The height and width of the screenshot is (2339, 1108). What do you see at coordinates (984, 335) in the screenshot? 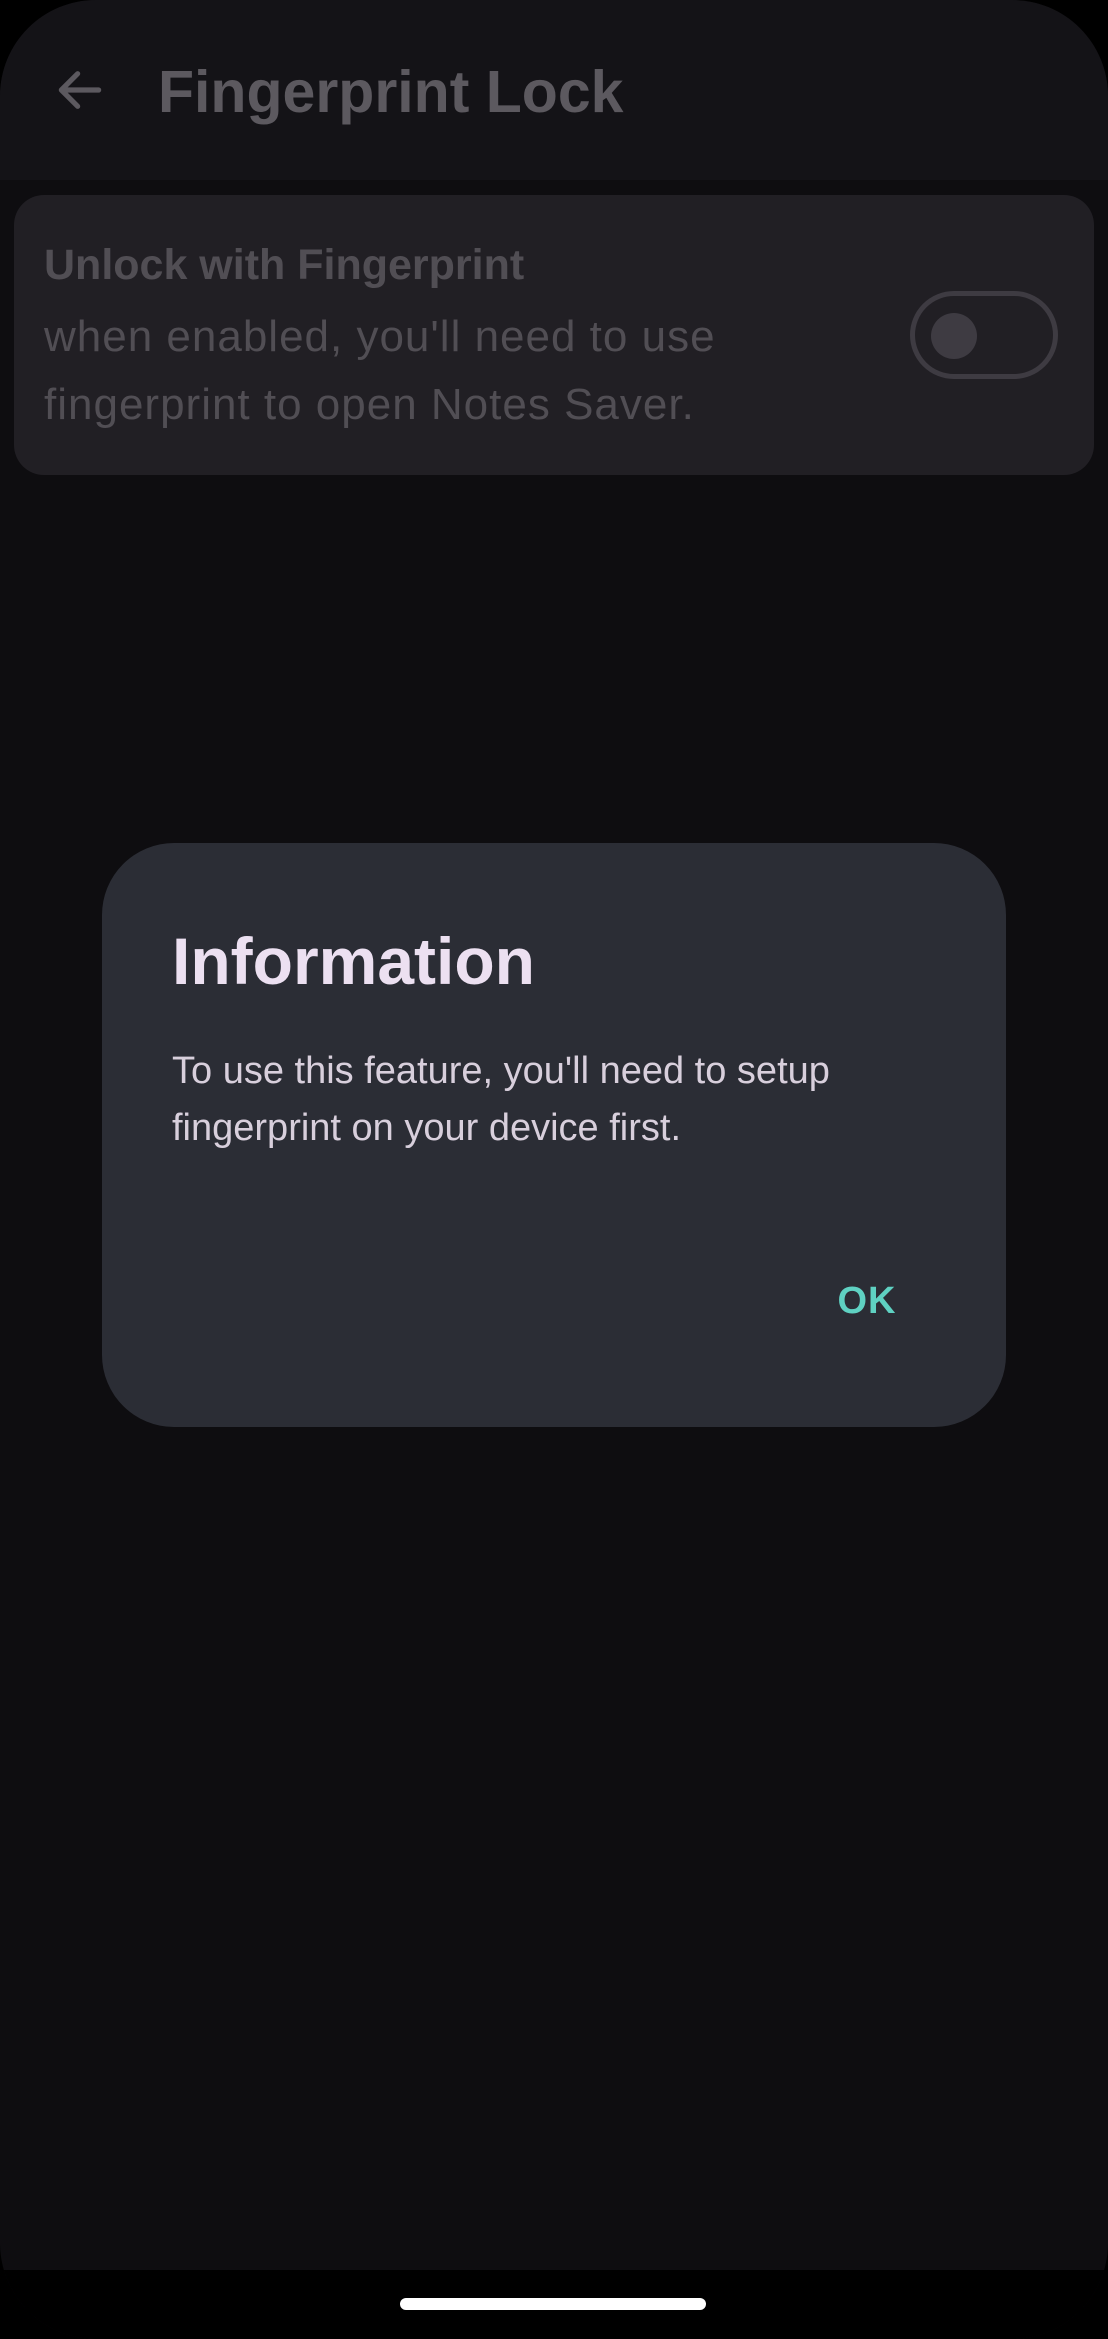
I see `fingerprint-toggle` at bounding box center [984, 335].